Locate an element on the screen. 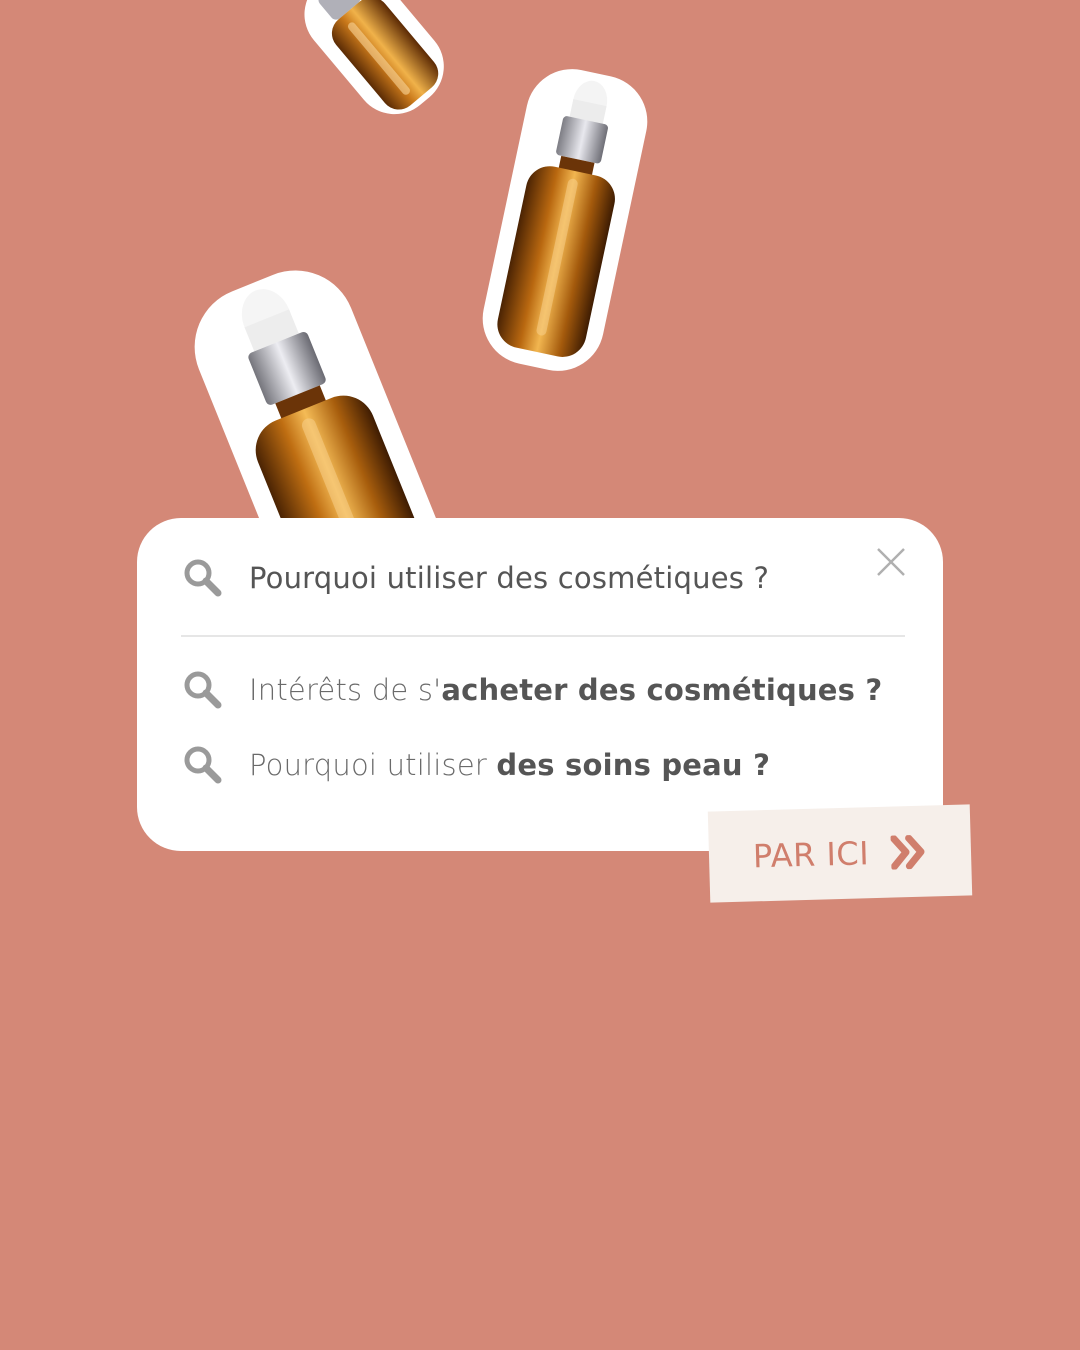 This screenshot has height=1350, width=1080. search-query-row: Pourquoi utiliser des cosmétiques ? is located at coordinates (476, 578).